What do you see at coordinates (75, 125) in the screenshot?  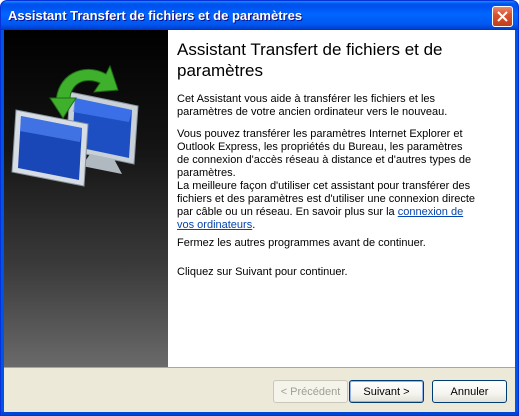 I see `transfer-computers-icon` at bounding box center [75, 125].